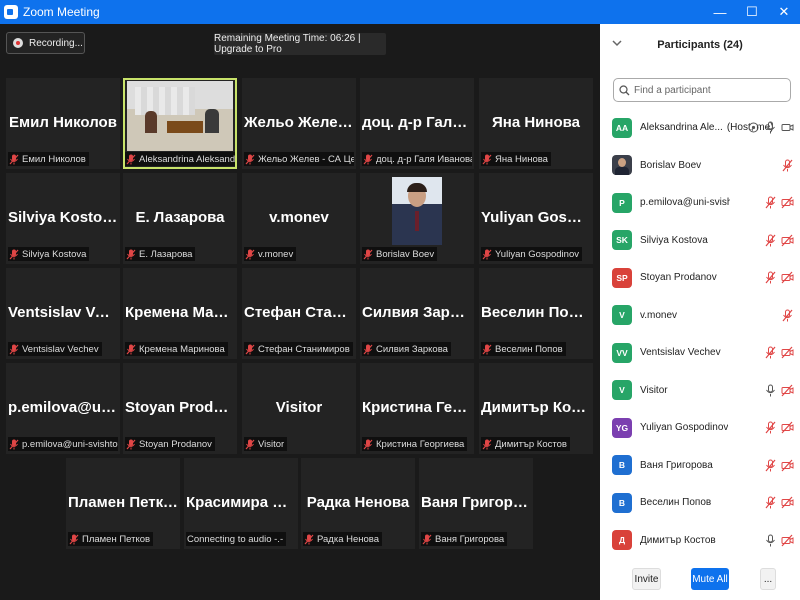 Image resolution: width=800 pixels, height=600 pixels. What do you see at coordinates (646, 579) in the screenshot?
I see `invite-button: Invite` at bounding box center [646, 579].